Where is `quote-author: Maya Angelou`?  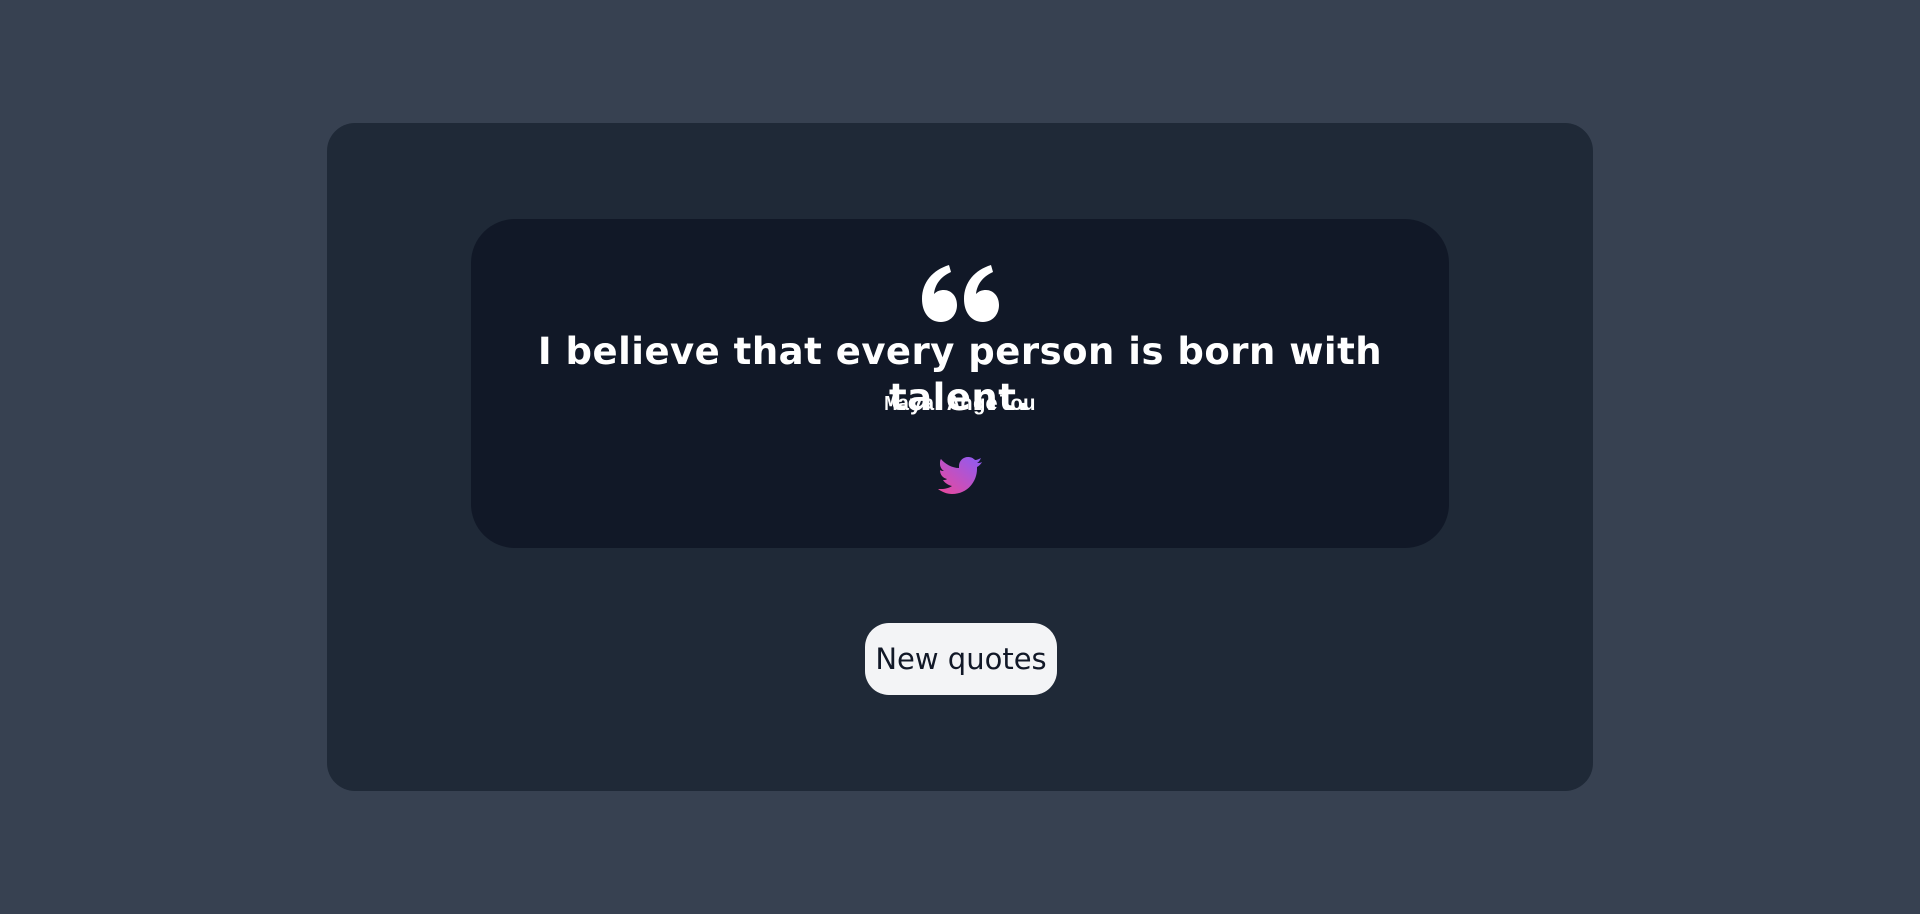 quote-author: Maya Angelou is located at coordinates (960, 405).